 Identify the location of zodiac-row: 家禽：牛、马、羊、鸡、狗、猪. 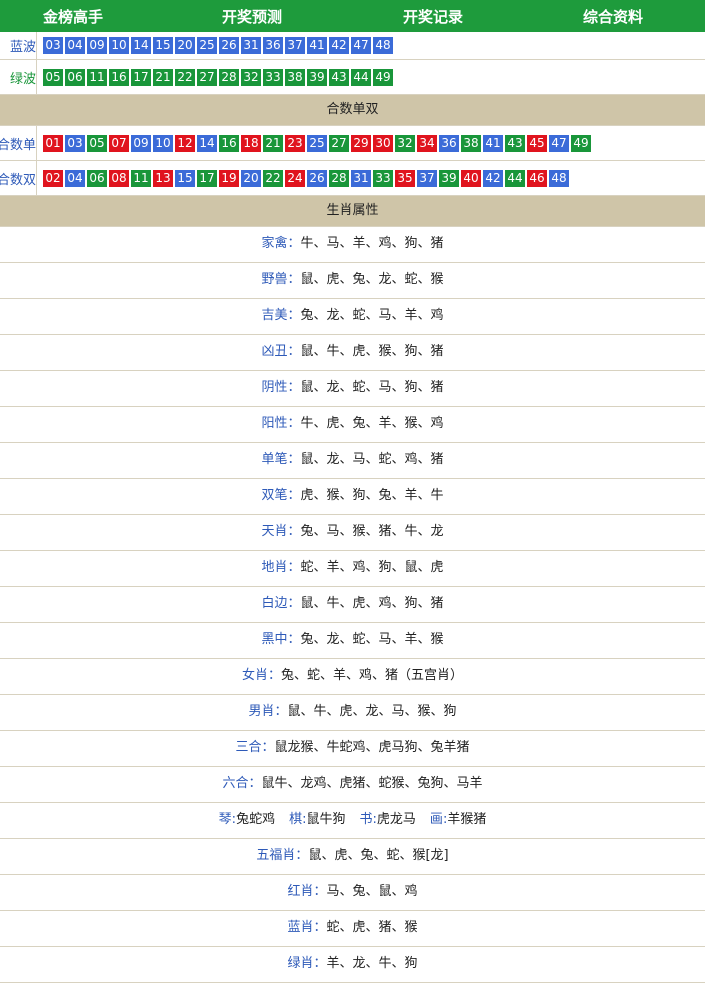
(352, 245).